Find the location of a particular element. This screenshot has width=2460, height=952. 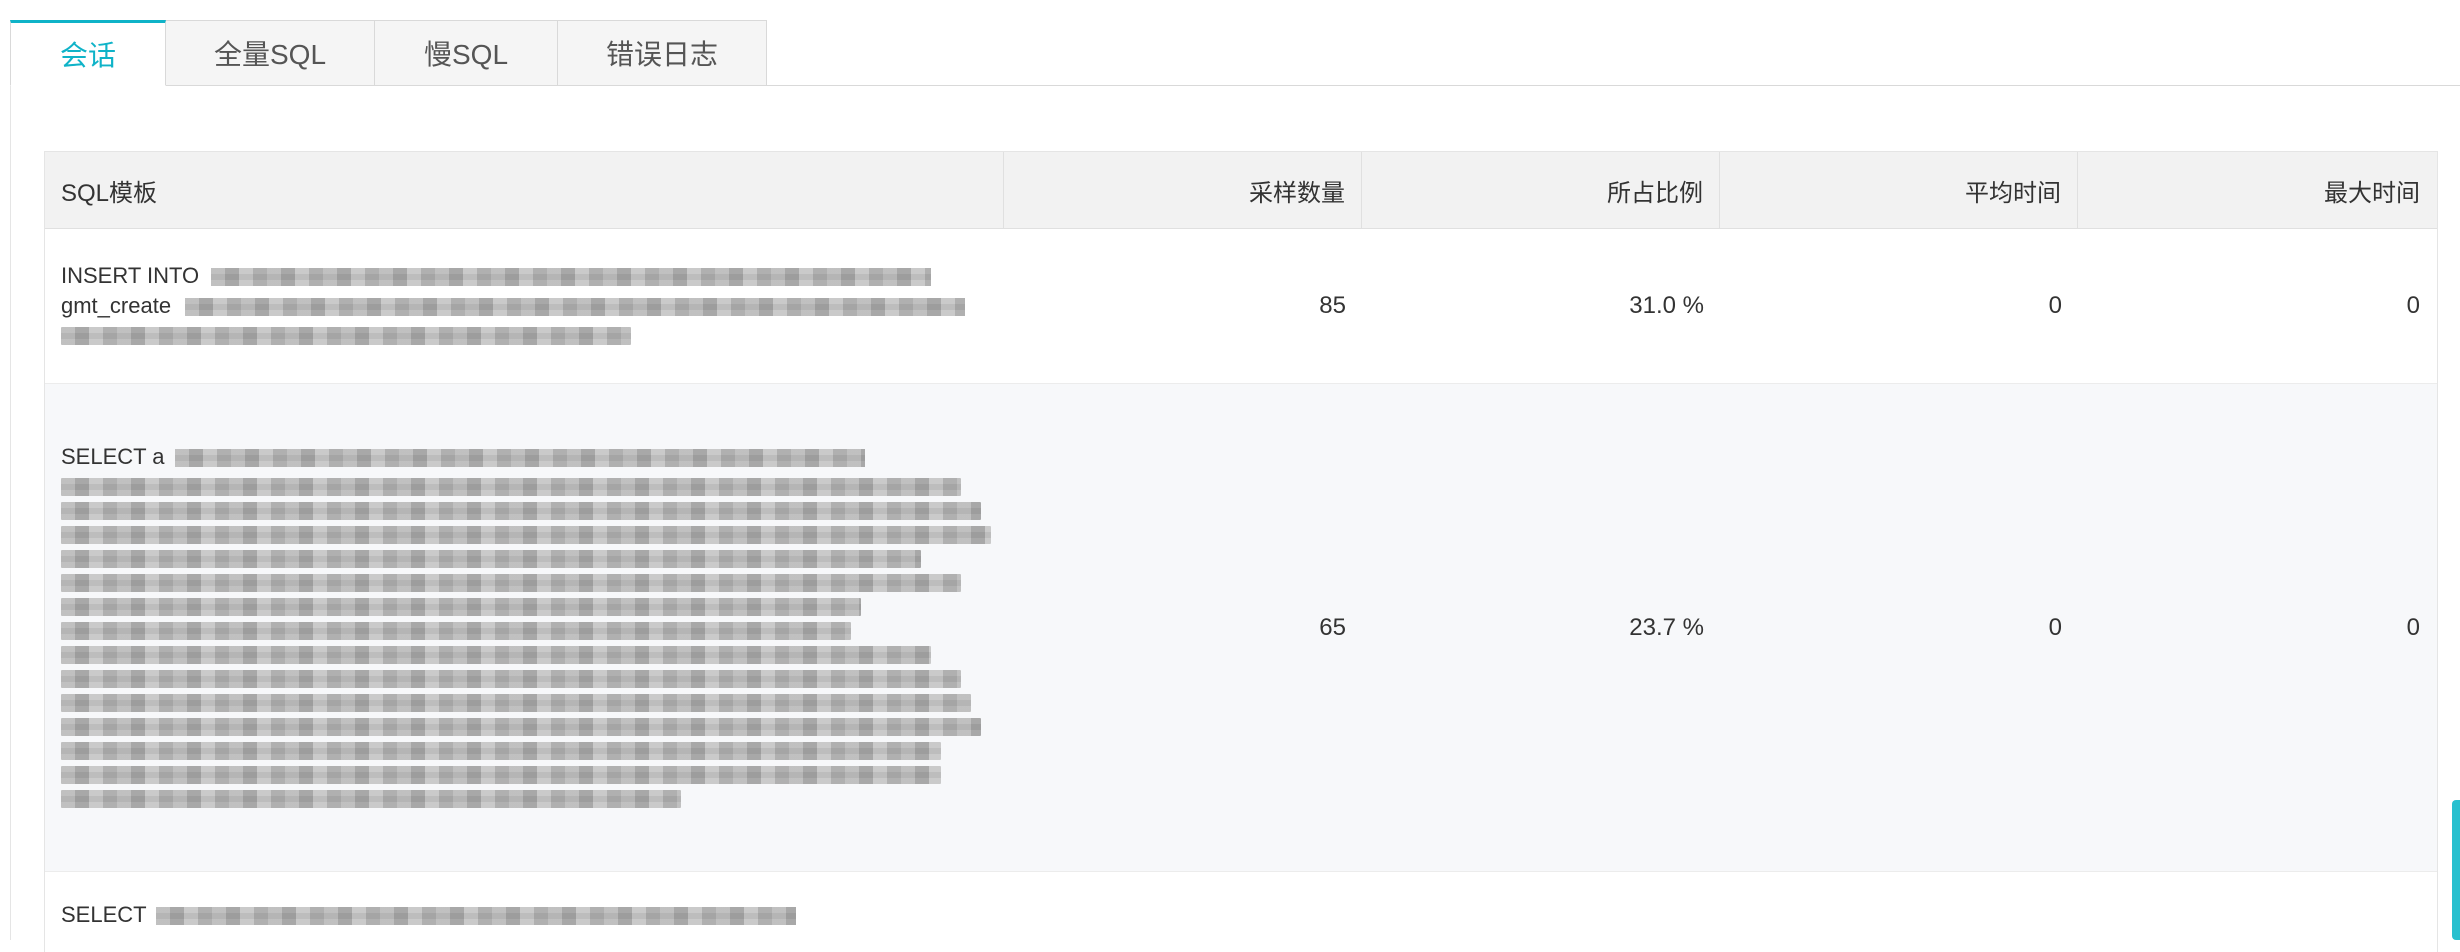

tab-full-sql: 全量SQL is located at coordinates (270, 53).